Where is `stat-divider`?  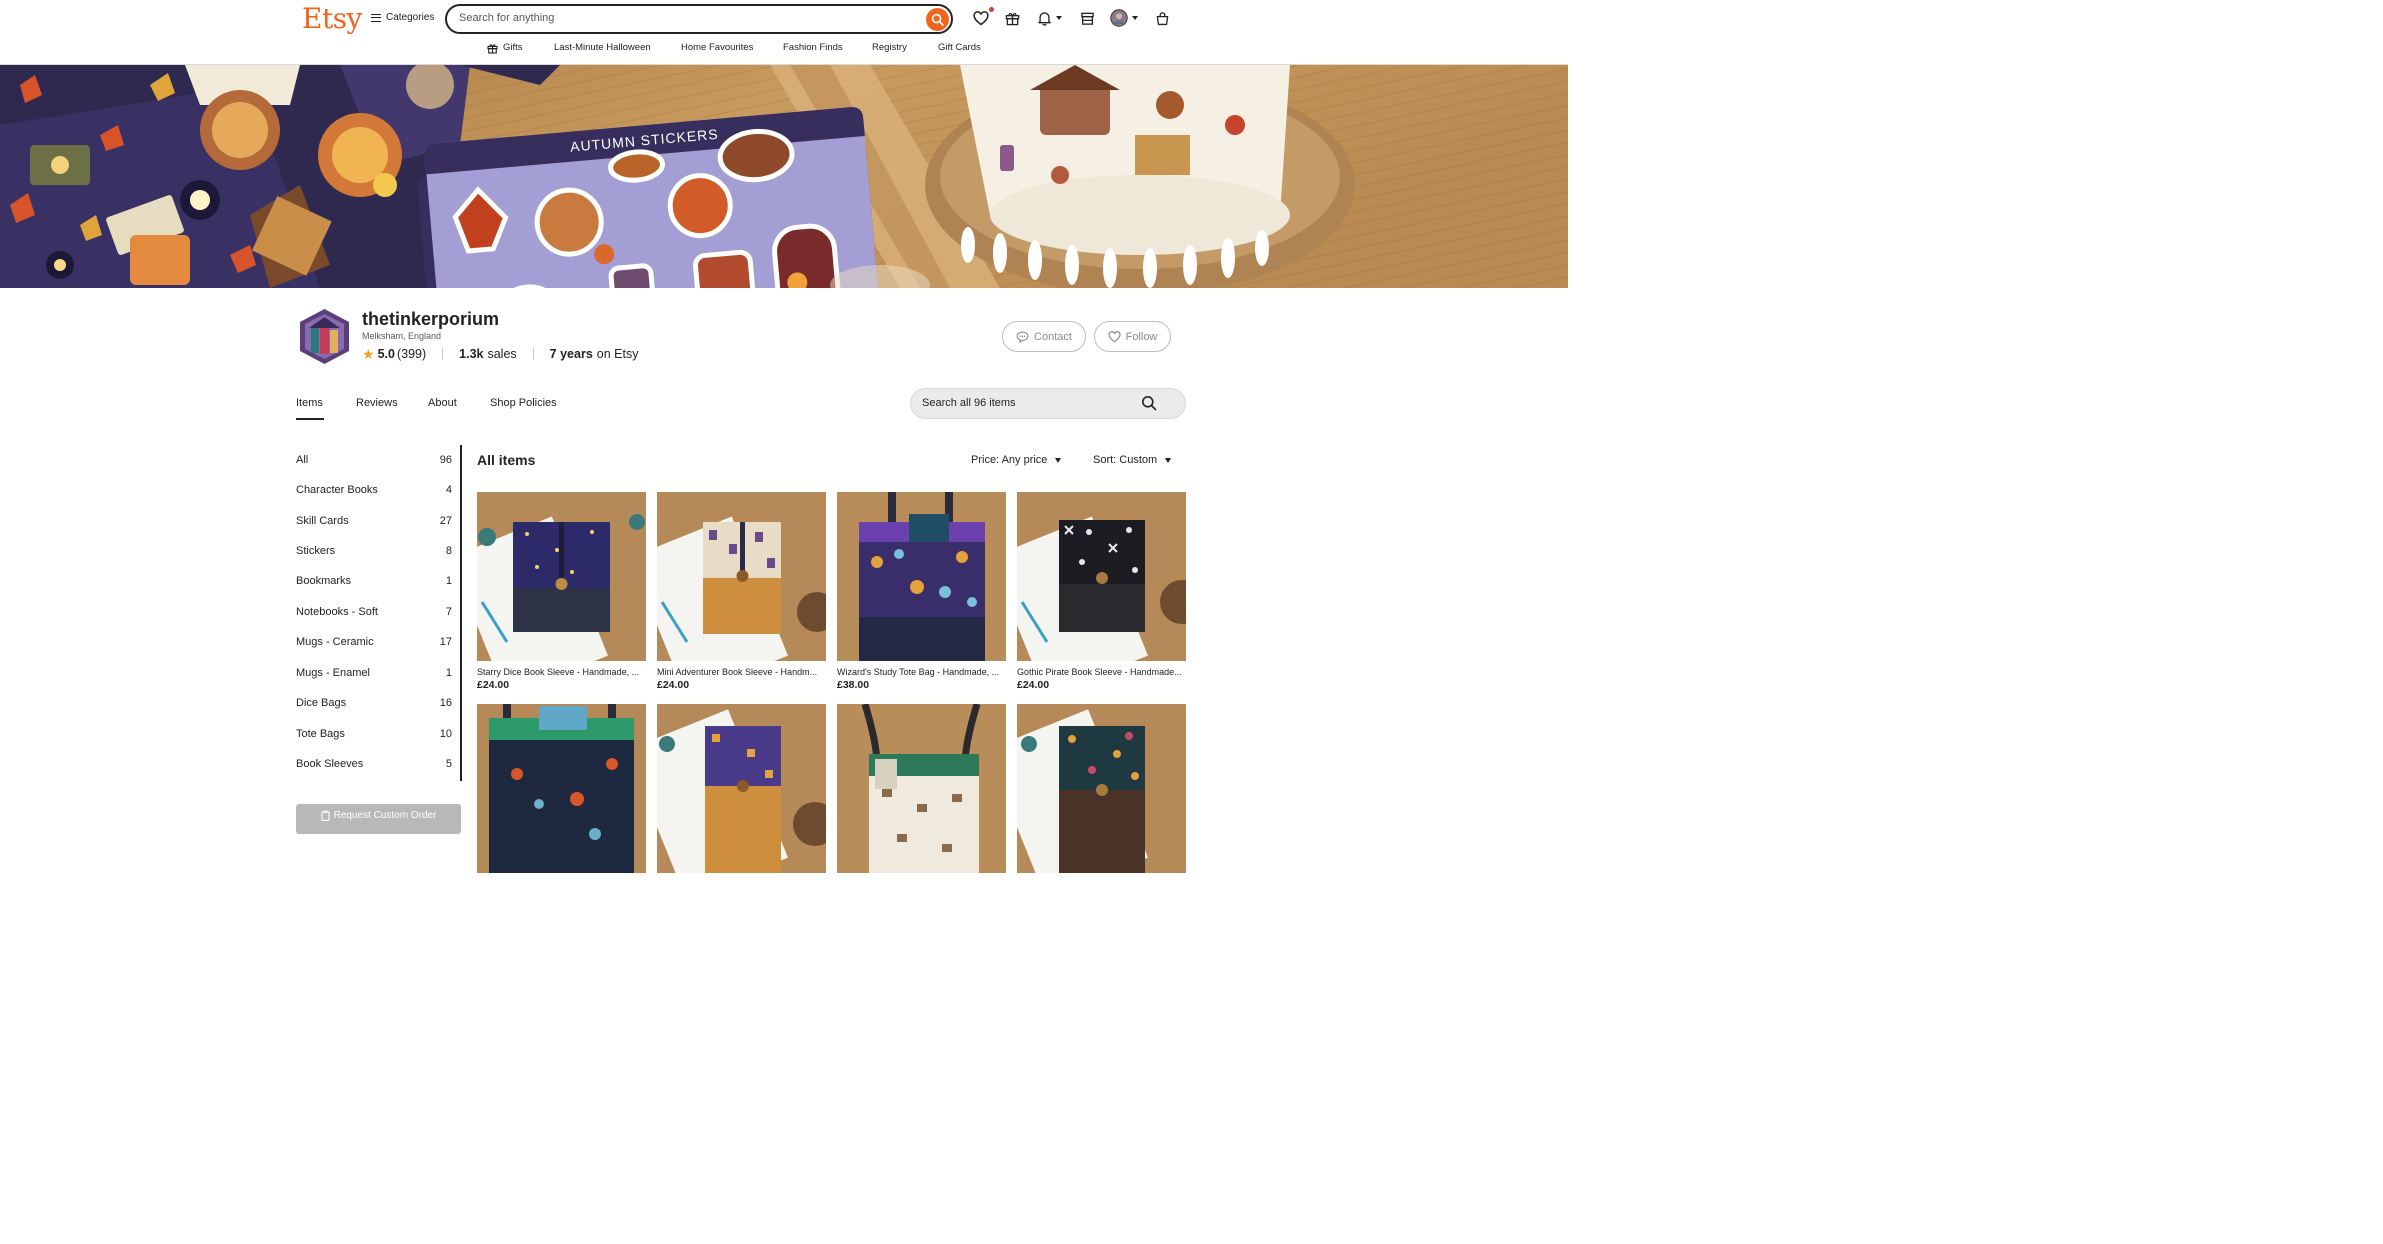 stat-divider is located at coordinates (443, 354).